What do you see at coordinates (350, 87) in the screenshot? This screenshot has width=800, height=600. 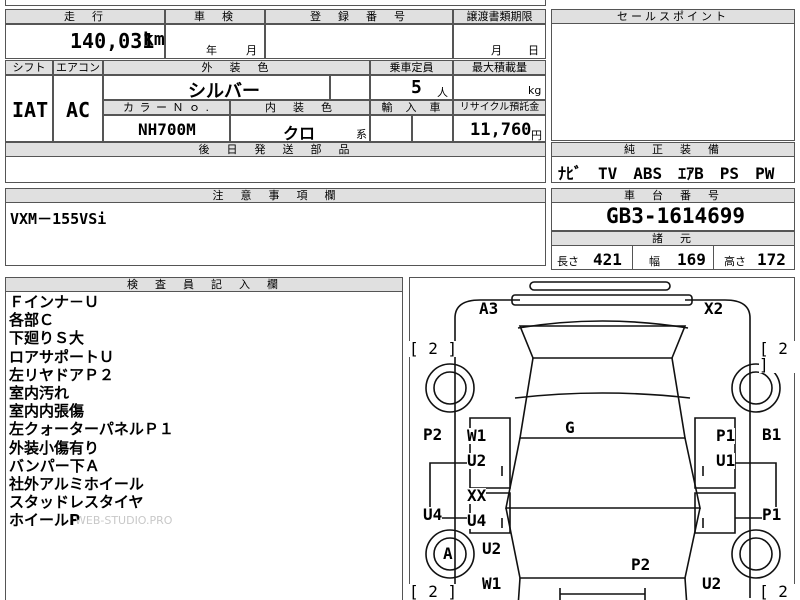 I see `color-extra-cell` at bounding box center [350, 87].